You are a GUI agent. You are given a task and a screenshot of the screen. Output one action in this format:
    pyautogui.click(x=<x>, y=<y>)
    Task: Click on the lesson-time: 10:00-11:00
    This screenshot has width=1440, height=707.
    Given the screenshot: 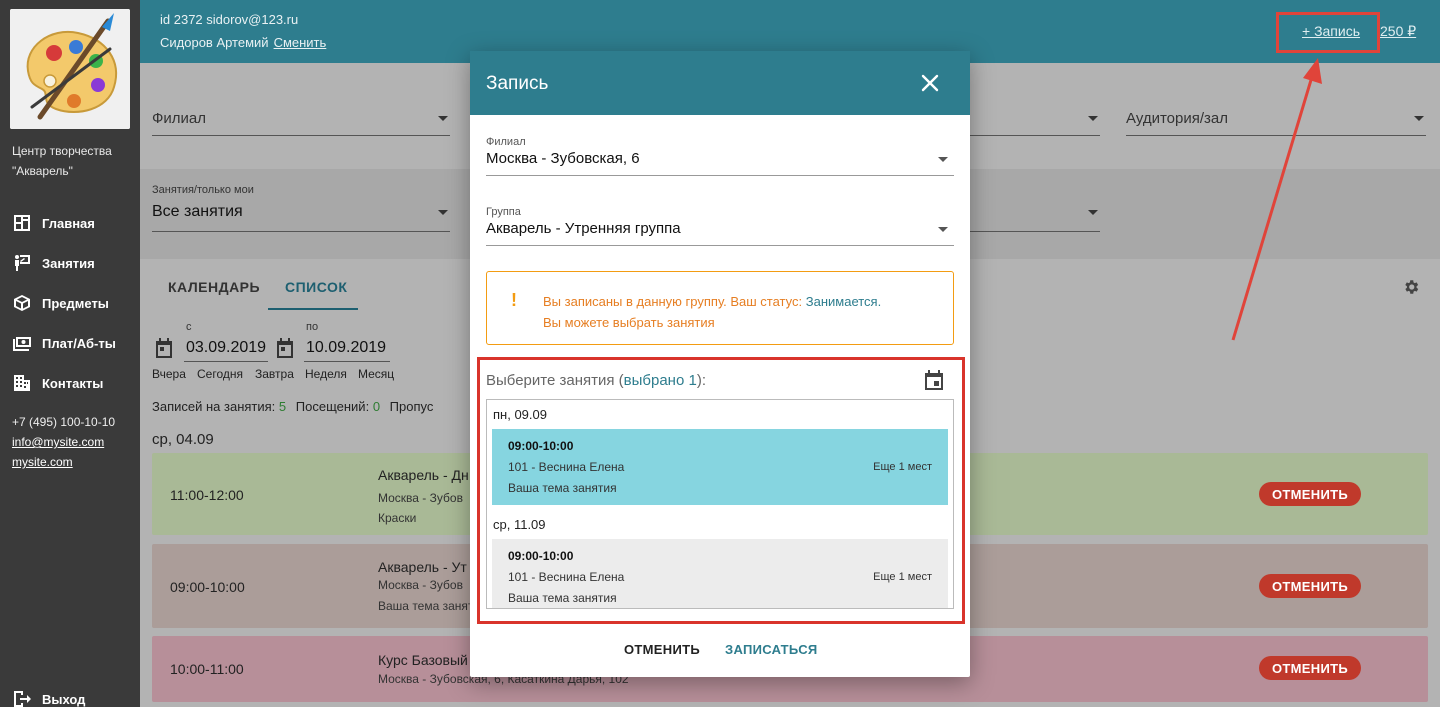 What is the action you would take?
    pyautogui.click(x=207, y=669)
    